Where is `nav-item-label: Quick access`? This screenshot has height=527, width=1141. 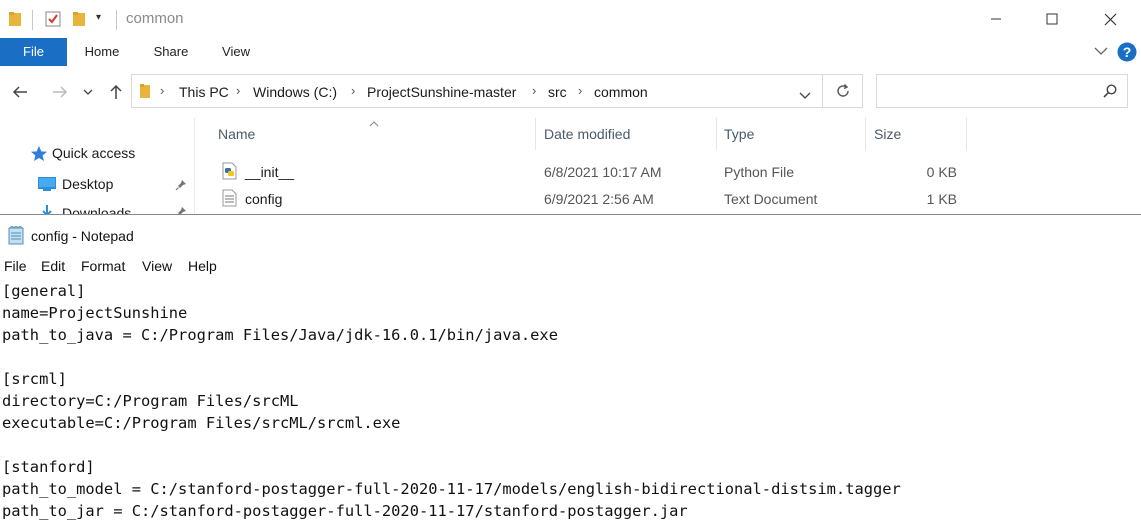
nav-item-label: Quick access is located at coordinates (94, 153).